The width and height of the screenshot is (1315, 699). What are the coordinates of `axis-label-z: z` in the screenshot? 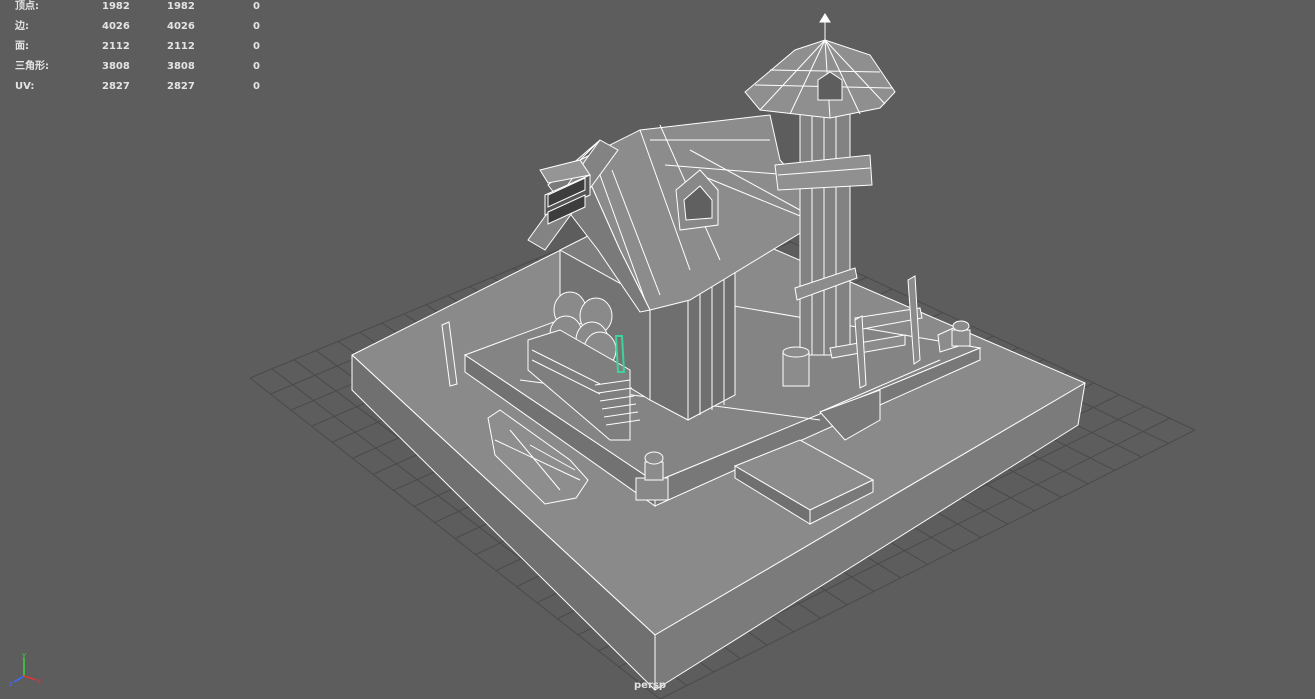 It's located at (11, 684).